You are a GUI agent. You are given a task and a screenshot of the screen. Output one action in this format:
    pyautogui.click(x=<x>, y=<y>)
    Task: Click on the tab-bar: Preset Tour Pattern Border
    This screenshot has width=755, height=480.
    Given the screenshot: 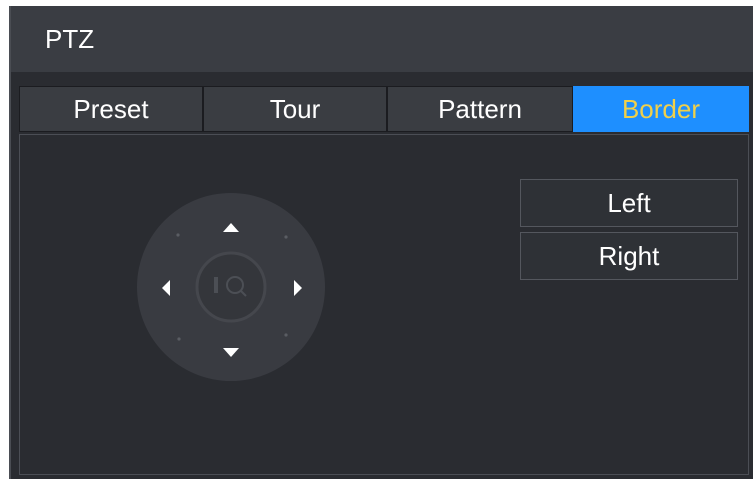 What is the action you would take?
    pyautogui.click(x=384, y=109)
    